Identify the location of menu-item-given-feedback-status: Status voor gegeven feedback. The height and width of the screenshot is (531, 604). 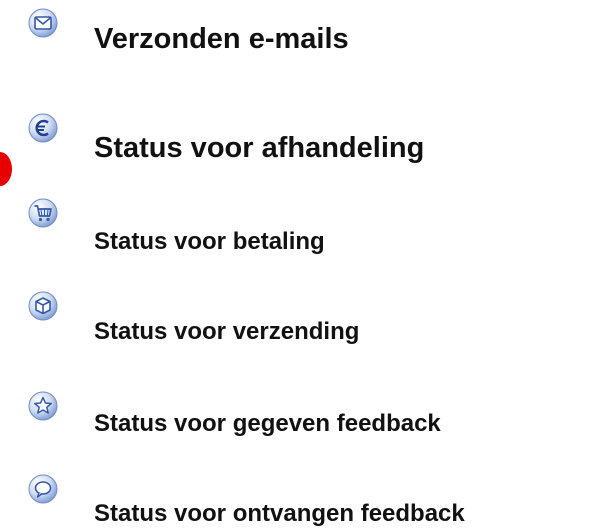
(302, 420).